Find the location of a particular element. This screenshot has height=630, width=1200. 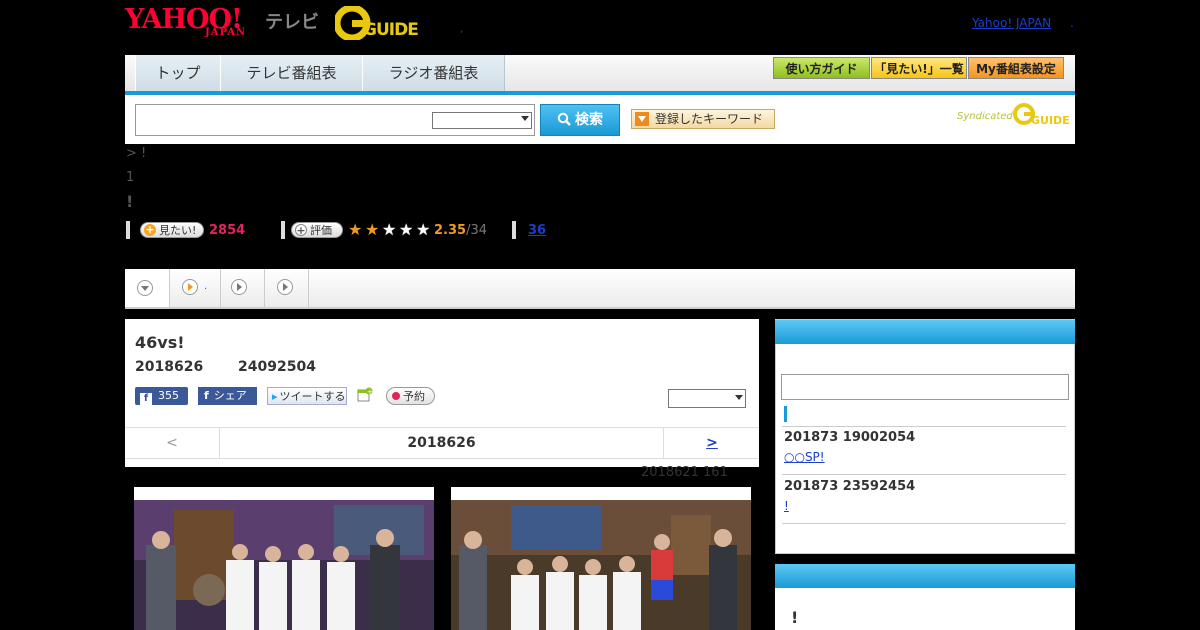

facebook-count: 355 is located at coordinates (168, 395).